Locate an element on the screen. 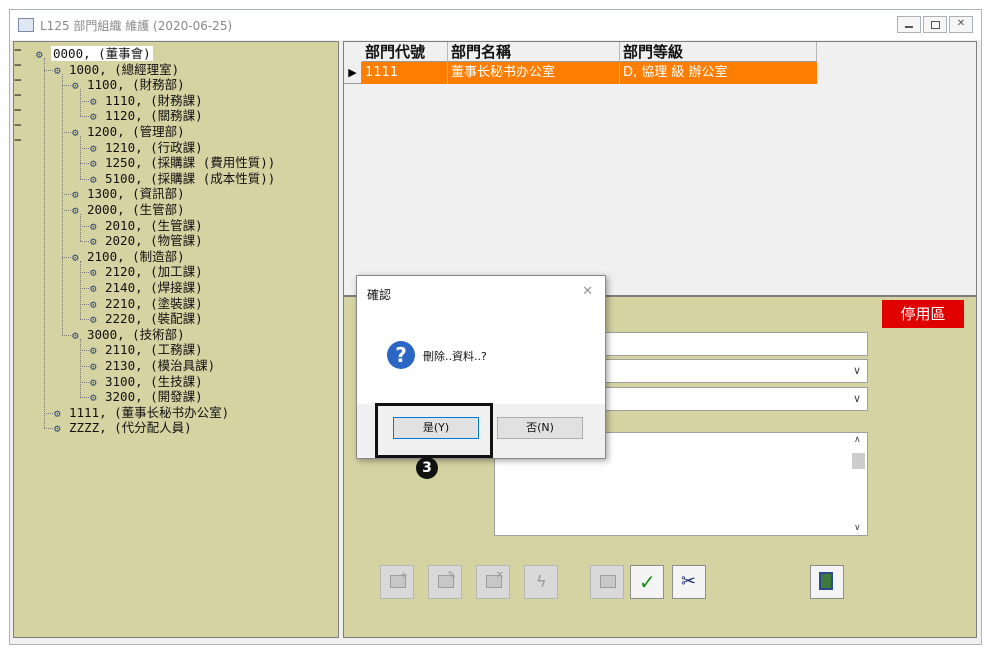  confirm-button: ✓ is located at coordinates (647, 582).